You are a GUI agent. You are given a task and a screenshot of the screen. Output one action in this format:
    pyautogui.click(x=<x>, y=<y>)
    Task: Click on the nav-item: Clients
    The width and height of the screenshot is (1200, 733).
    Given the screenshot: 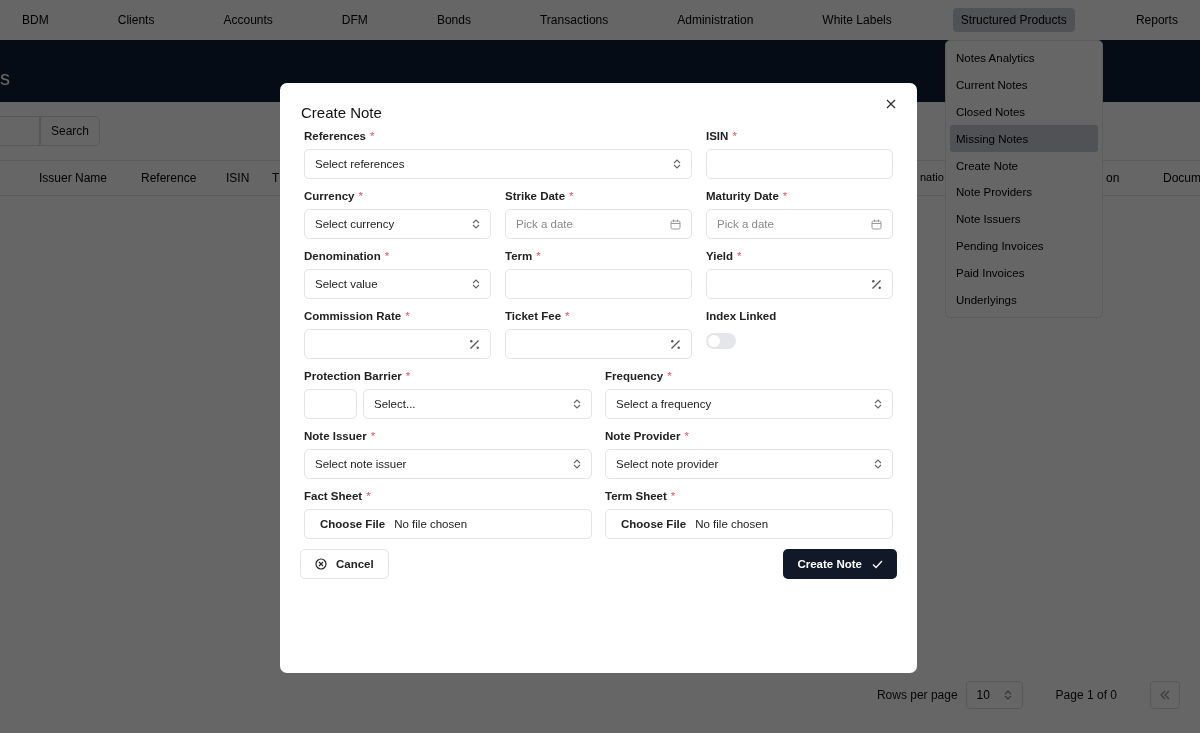 What is the action you would take?
    pyautogui.click(x=136, y=20)
    